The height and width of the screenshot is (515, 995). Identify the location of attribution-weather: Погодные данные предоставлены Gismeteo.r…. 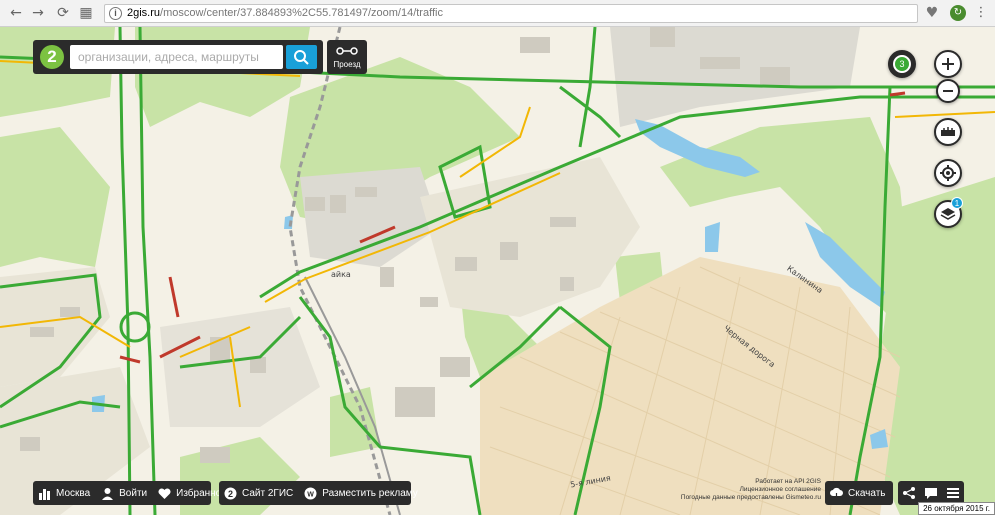
(741, 498).